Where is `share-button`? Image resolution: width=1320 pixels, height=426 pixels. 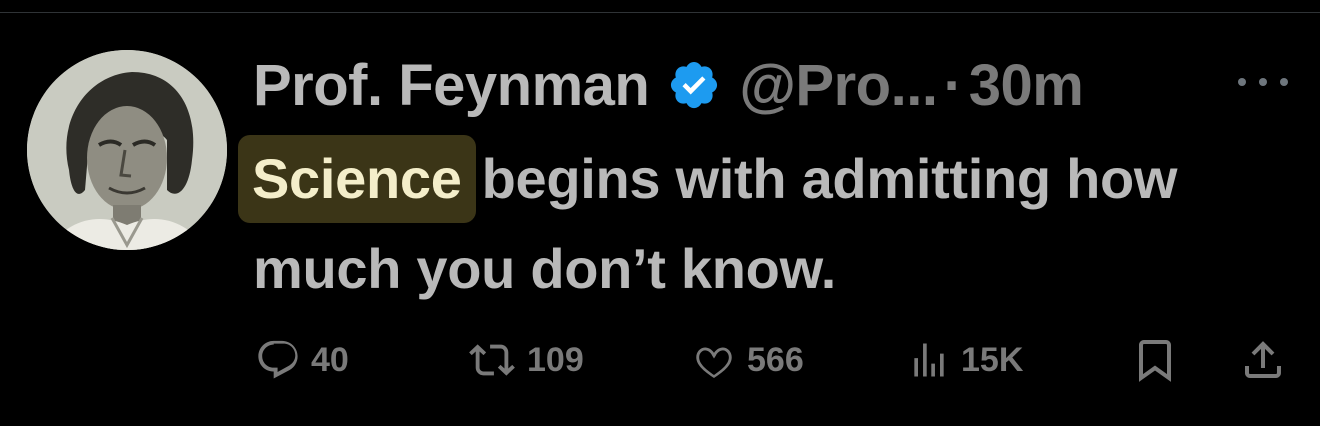 share-button is located at coordinates (1263, 360).